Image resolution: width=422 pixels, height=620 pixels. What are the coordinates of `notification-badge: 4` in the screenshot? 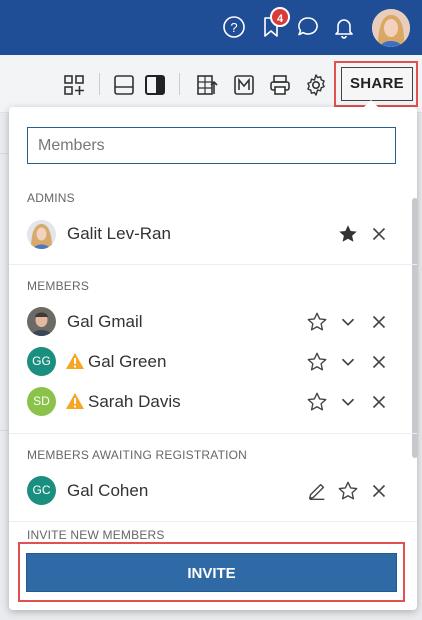 It's located at (280, 17).